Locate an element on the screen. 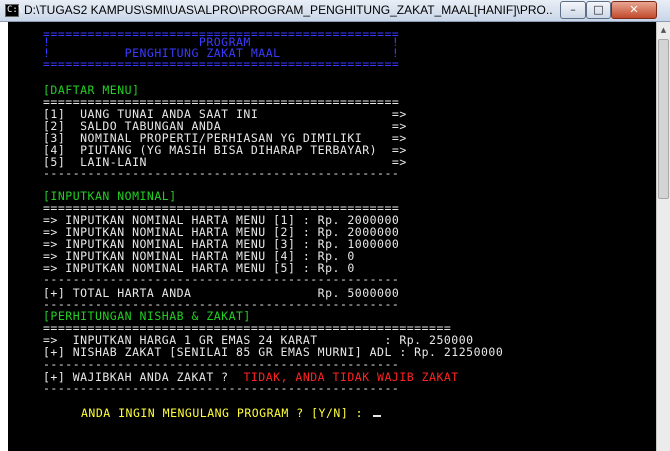 Image resolution: width=670 pixels, height=451 pixels. repeat-prompt-line: ANDA INGIN MENGULANG PROGRAM ? [Y/N] : is located at coordinates (231, 413).